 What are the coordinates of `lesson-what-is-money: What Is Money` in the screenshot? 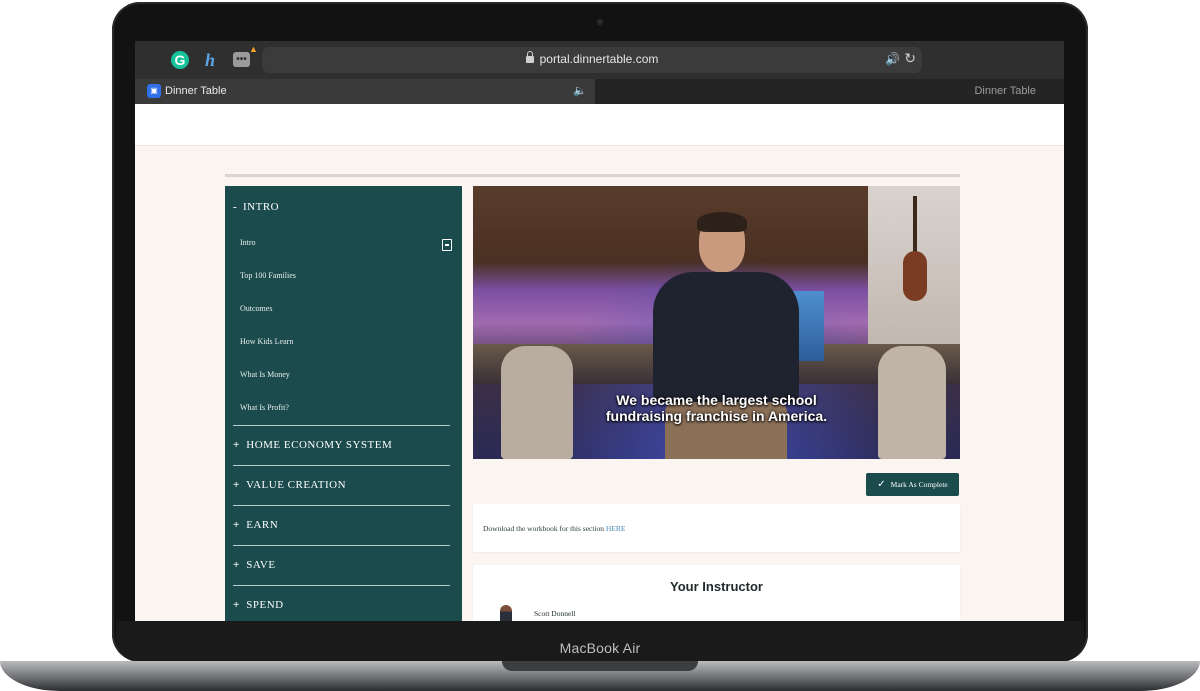 It's located at (265, 374).